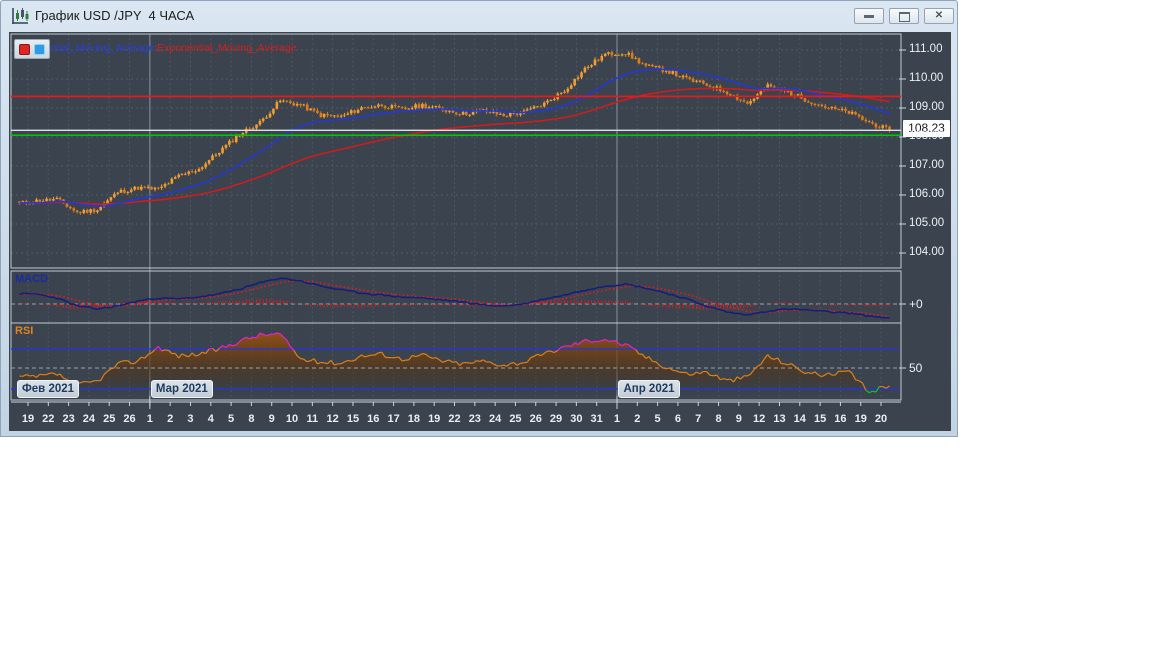 The height and width of the screenshot is (648, 1152). Describe the element at coordinates (413, 419) in the screenshot. I see `time-axis-label: 18` at that location.